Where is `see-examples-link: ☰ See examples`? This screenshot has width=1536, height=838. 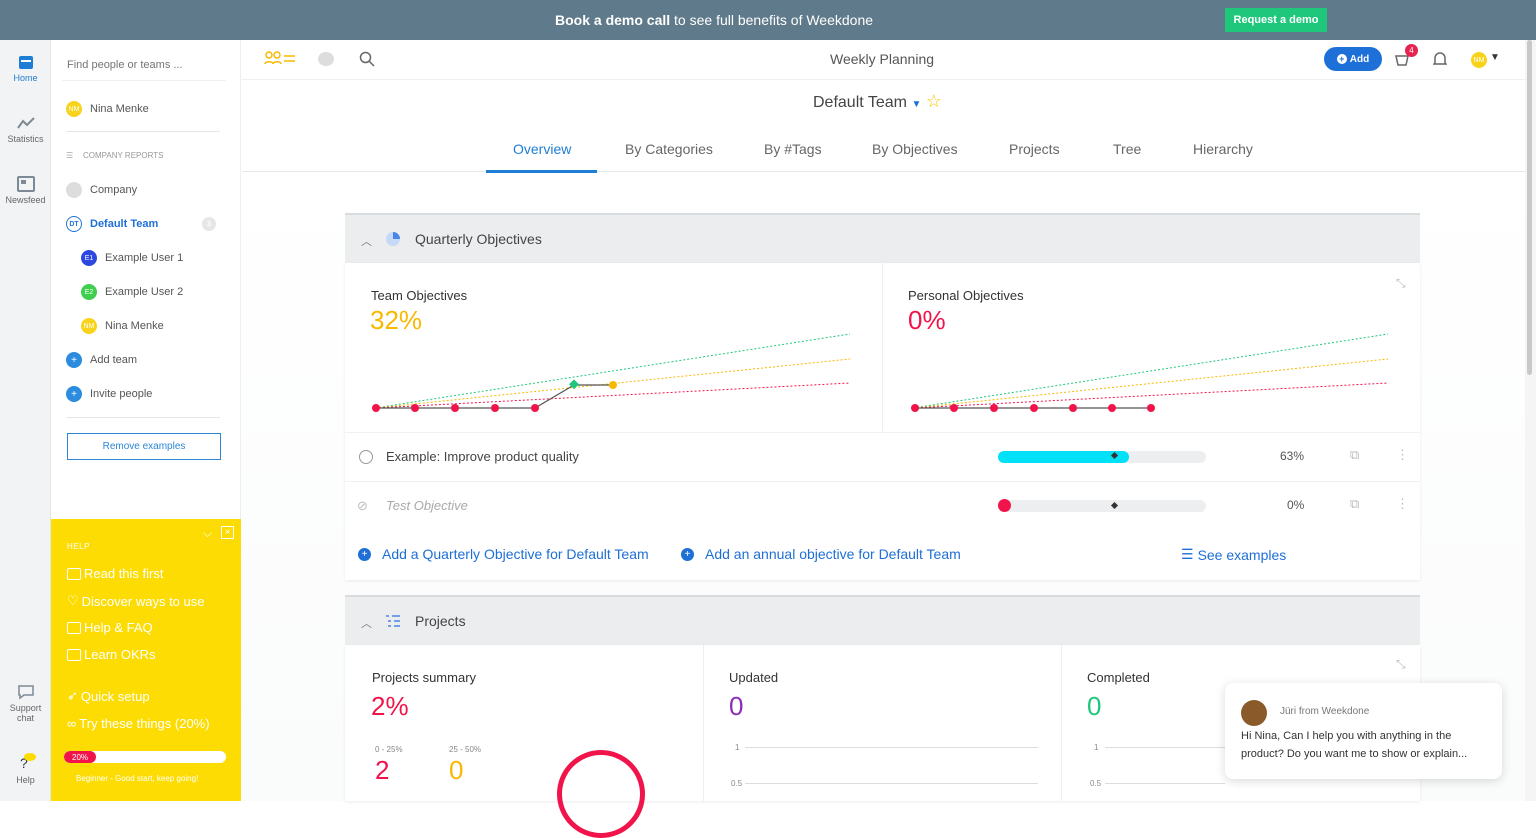
see-examples-link: ☰ See examples is located at coordinates (1233, 554).